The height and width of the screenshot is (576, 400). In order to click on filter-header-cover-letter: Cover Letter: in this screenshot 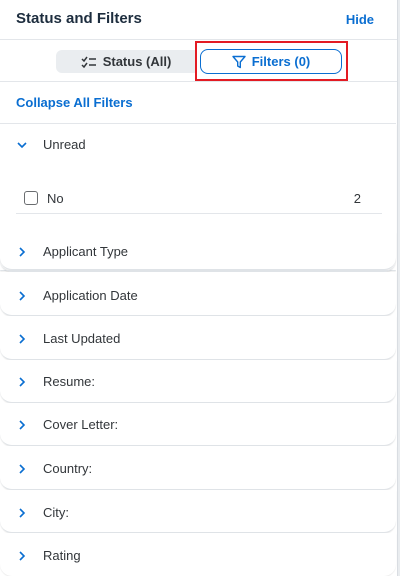, I will do `click(198, 424)`.